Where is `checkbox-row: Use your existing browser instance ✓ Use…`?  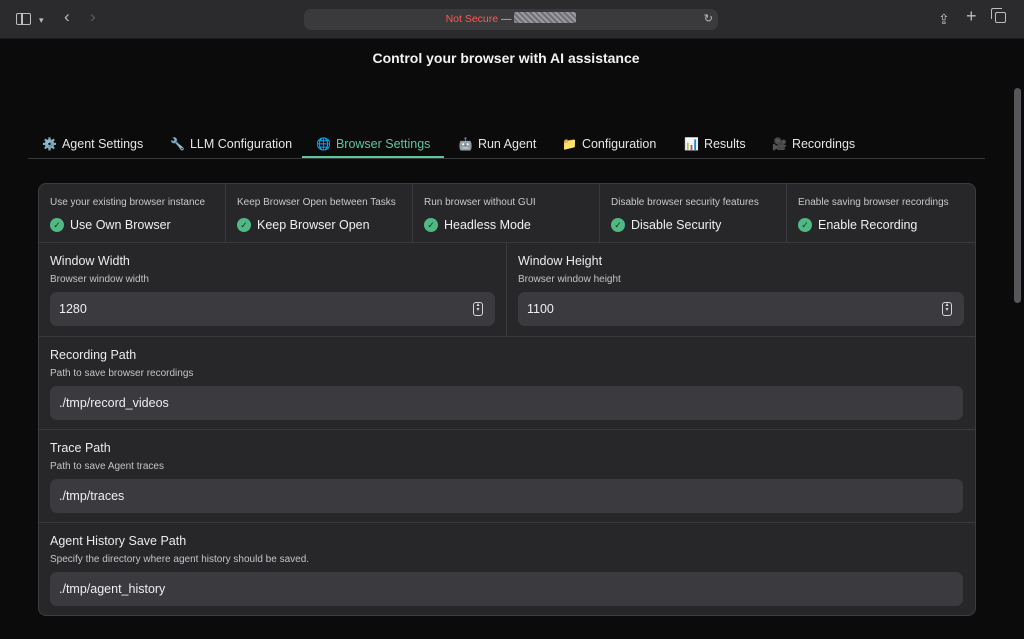 checkbox-row: Use your existing browser instance ✓ Use… is located at coordinates (507, 213).